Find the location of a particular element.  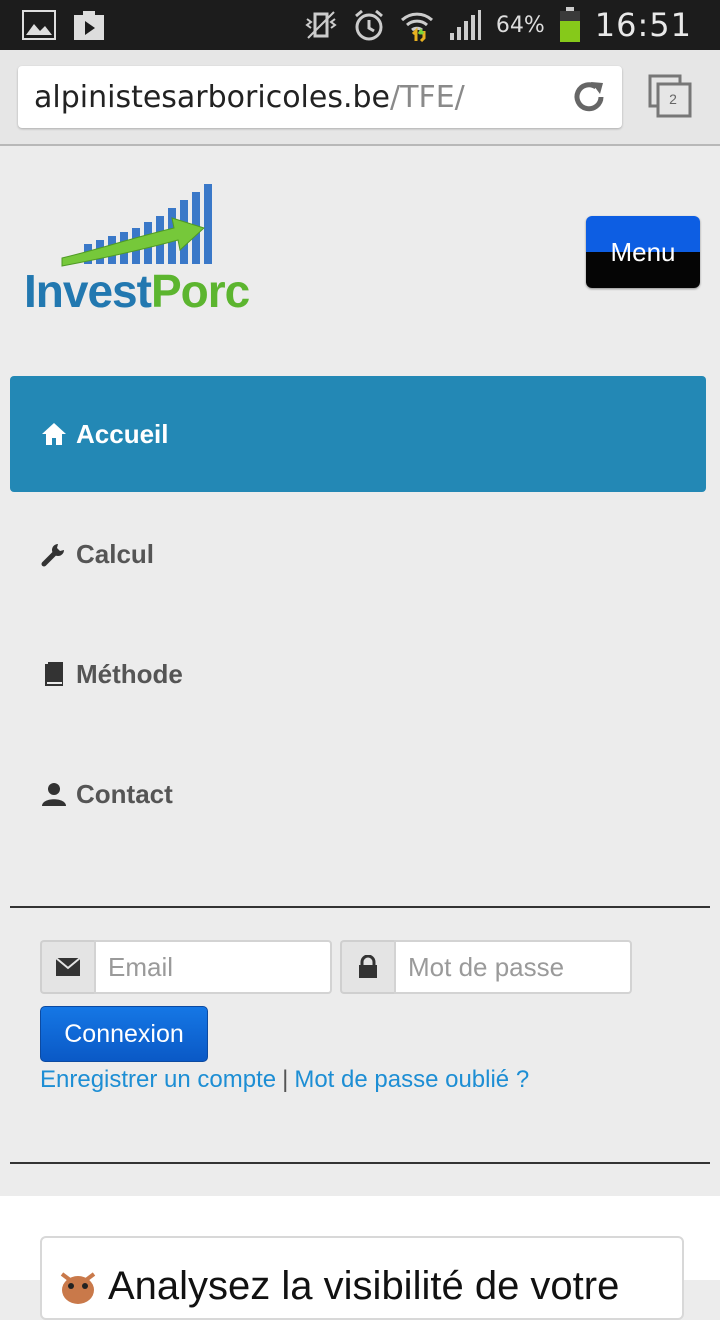

bottom-section: Analysez la visibilité de votre is located at coordinates (360, 1258).